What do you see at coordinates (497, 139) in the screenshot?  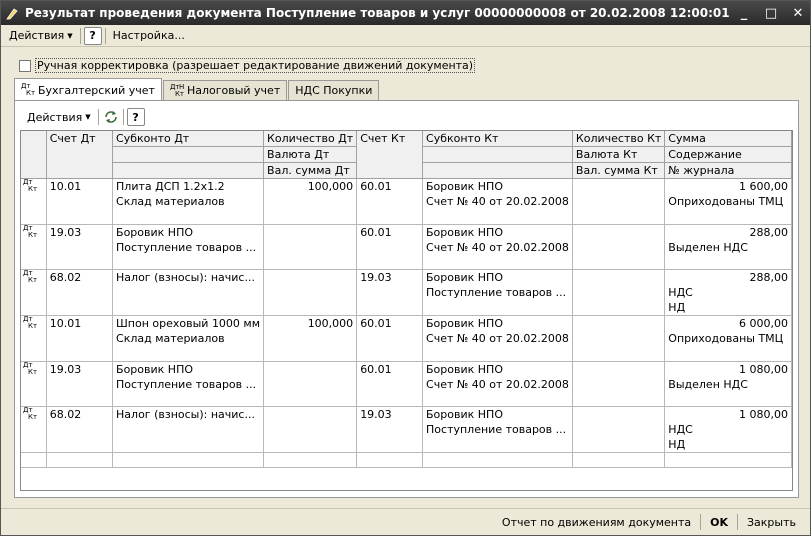 I see `col-subconto-kt: Субконто Кт` at bounding box center [497, 139].